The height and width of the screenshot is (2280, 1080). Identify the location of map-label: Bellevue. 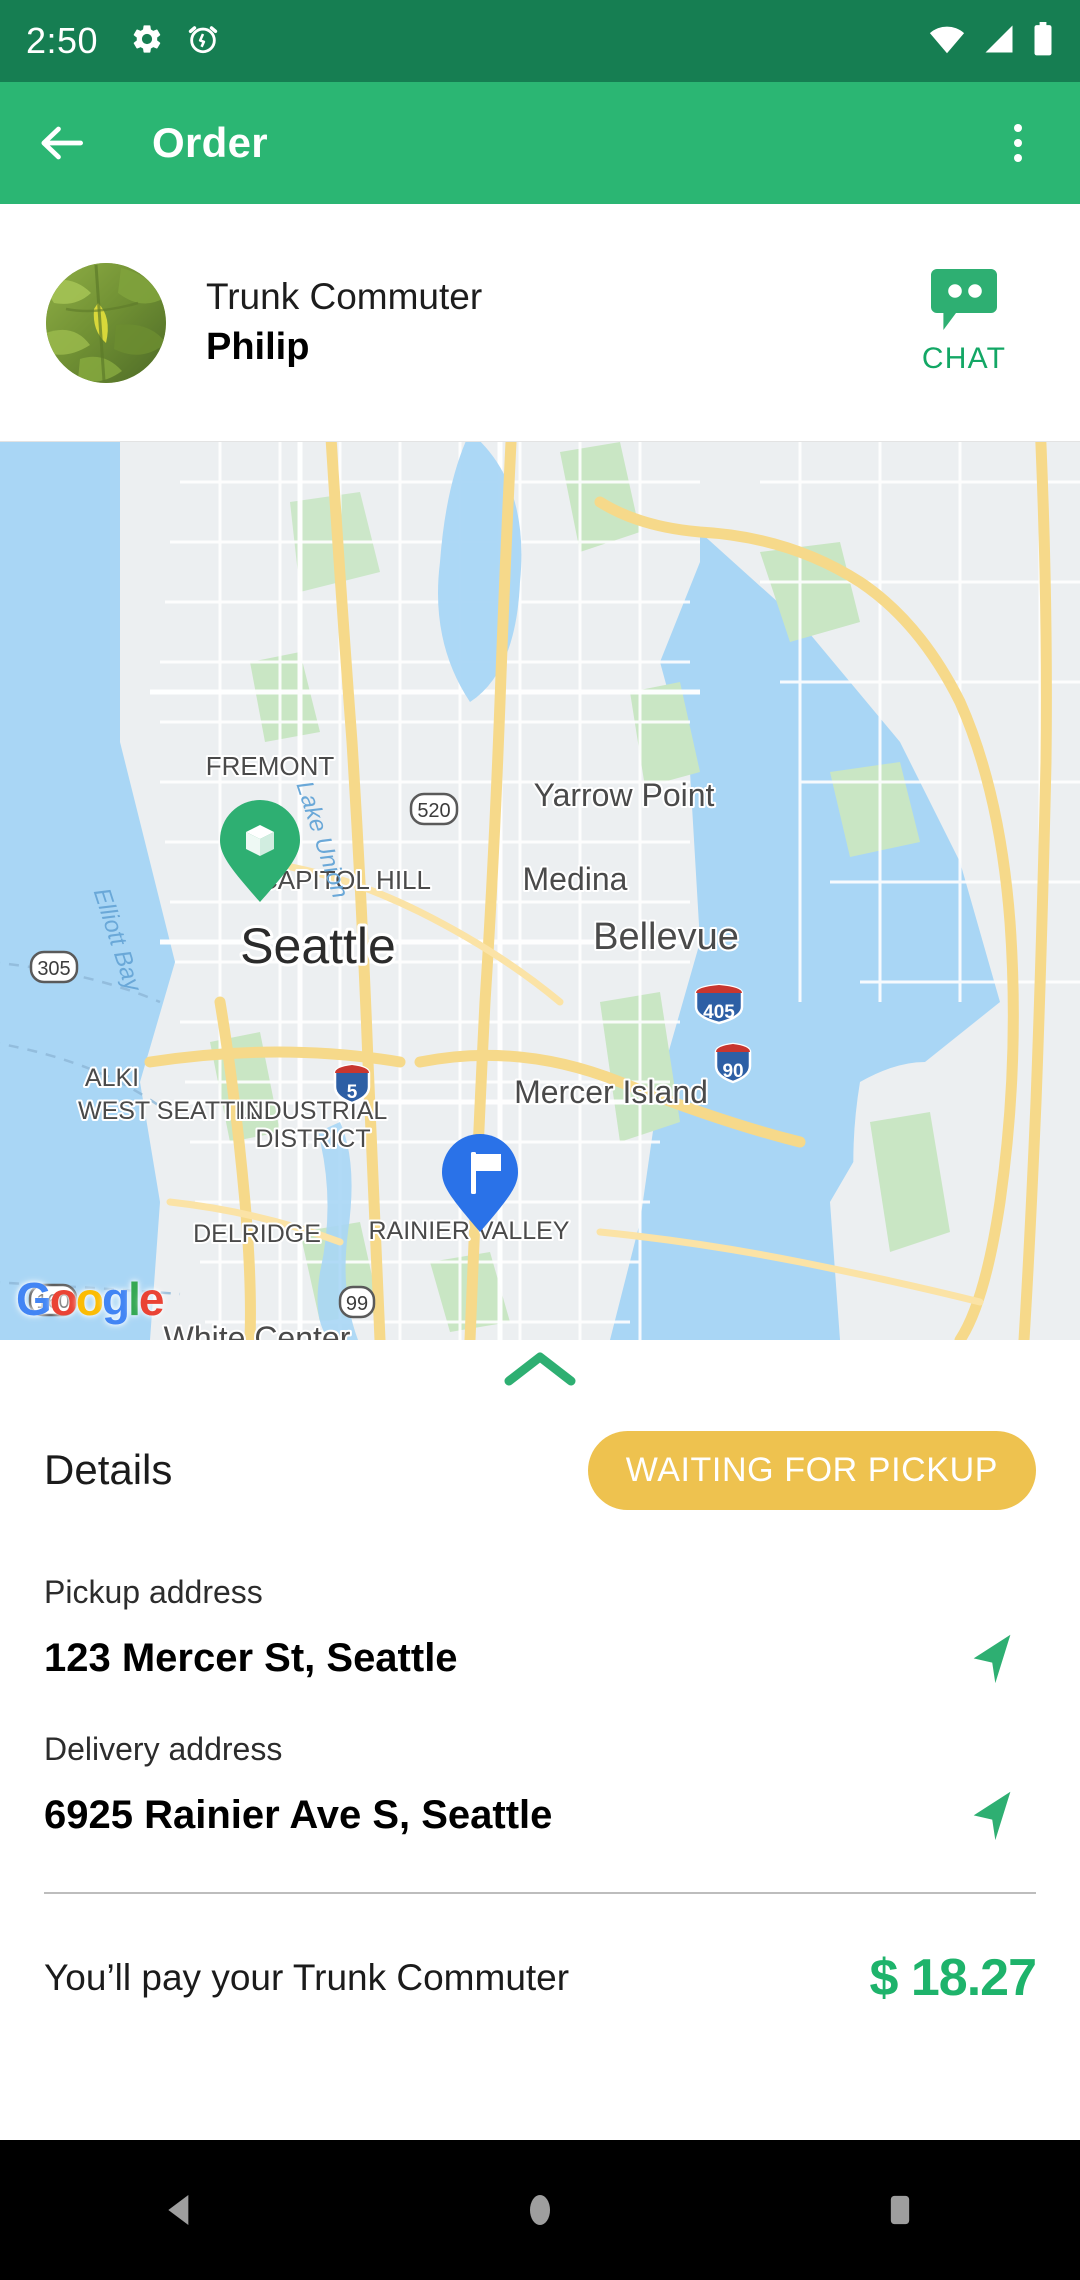
(666, 937).